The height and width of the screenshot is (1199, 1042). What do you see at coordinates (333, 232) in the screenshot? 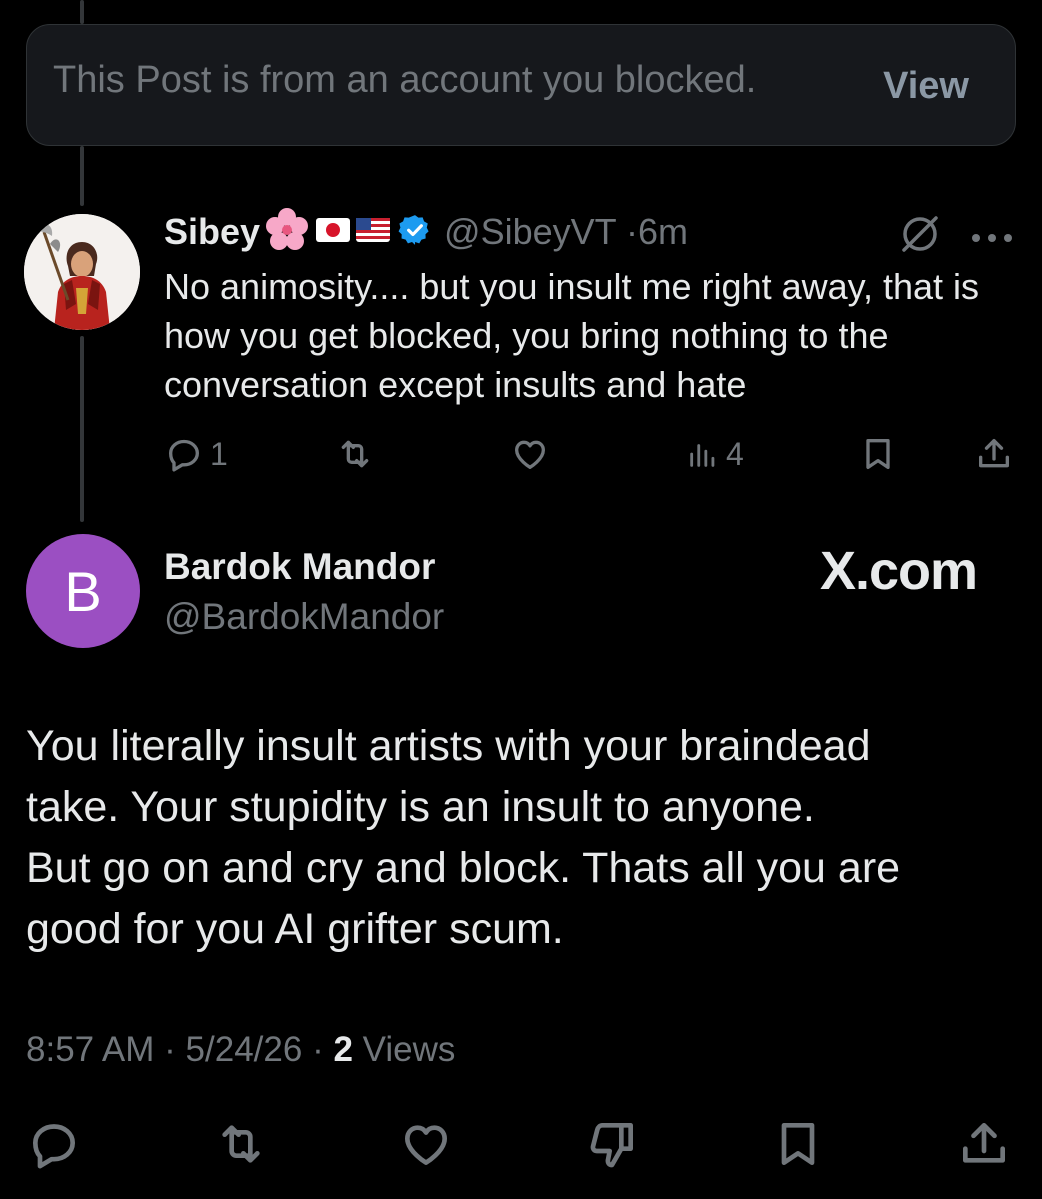
I see `japan-flag-icon` at bounding box center [333, 232].